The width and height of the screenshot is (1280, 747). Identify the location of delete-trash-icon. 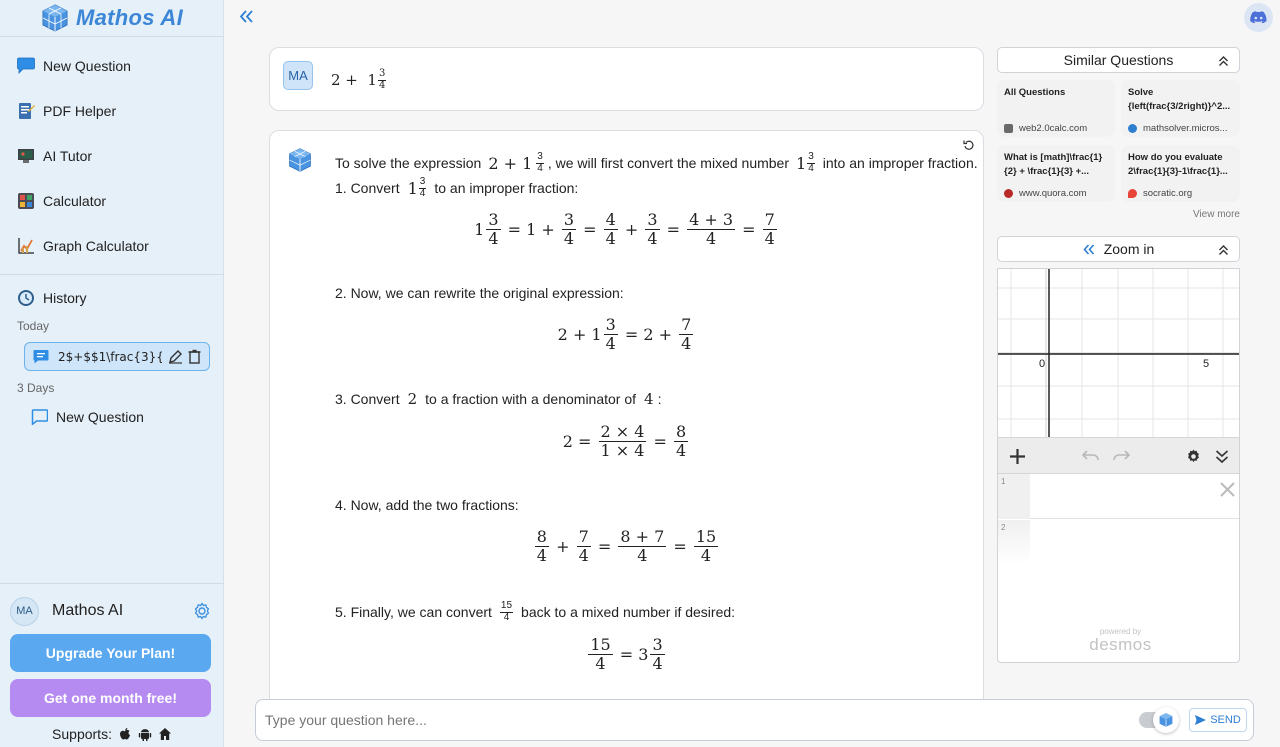
(194, 356).